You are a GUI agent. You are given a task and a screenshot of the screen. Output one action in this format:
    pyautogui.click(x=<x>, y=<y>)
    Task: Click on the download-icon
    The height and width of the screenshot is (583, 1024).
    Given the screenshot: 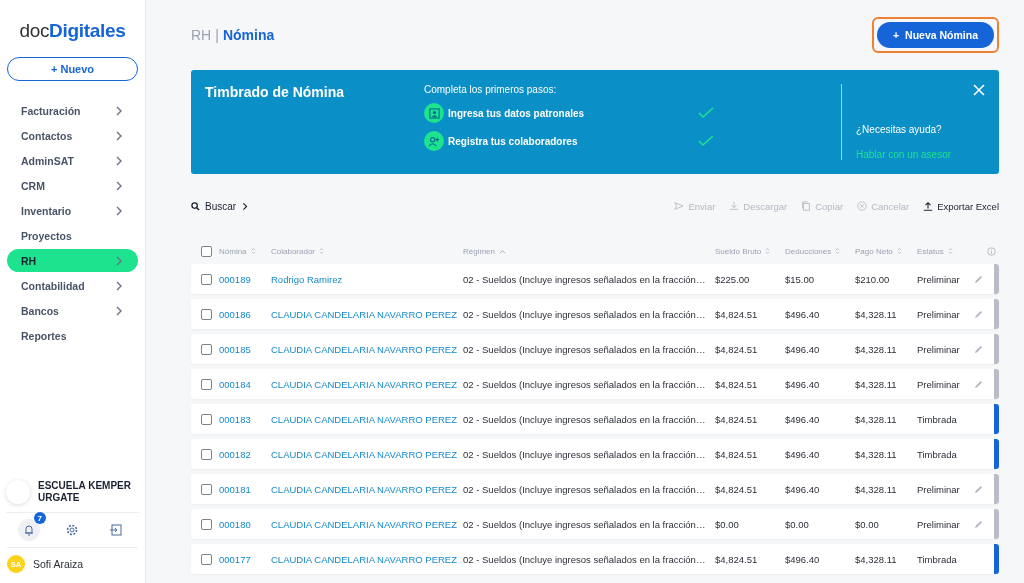 What is the action you would take?
    pyautogui.click(x=734, y=206)
    